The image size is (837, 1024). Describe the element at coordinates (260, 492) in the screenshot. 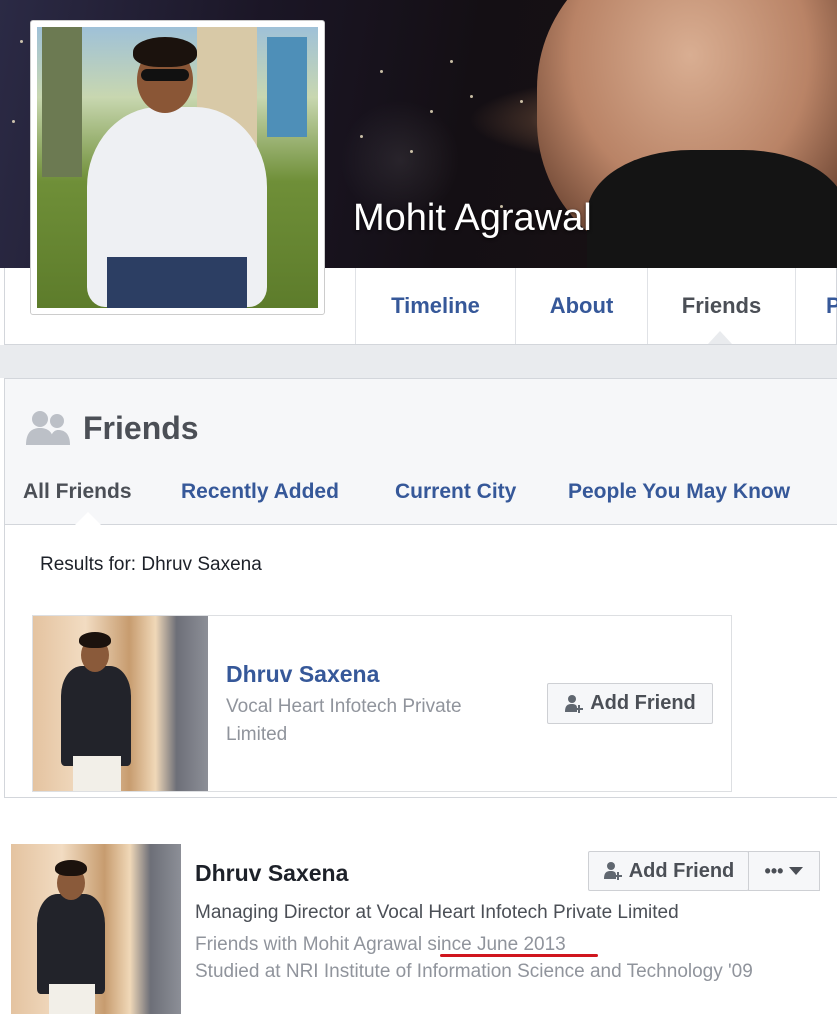

I see `subtab-recently-added: Recently Added` at that location.